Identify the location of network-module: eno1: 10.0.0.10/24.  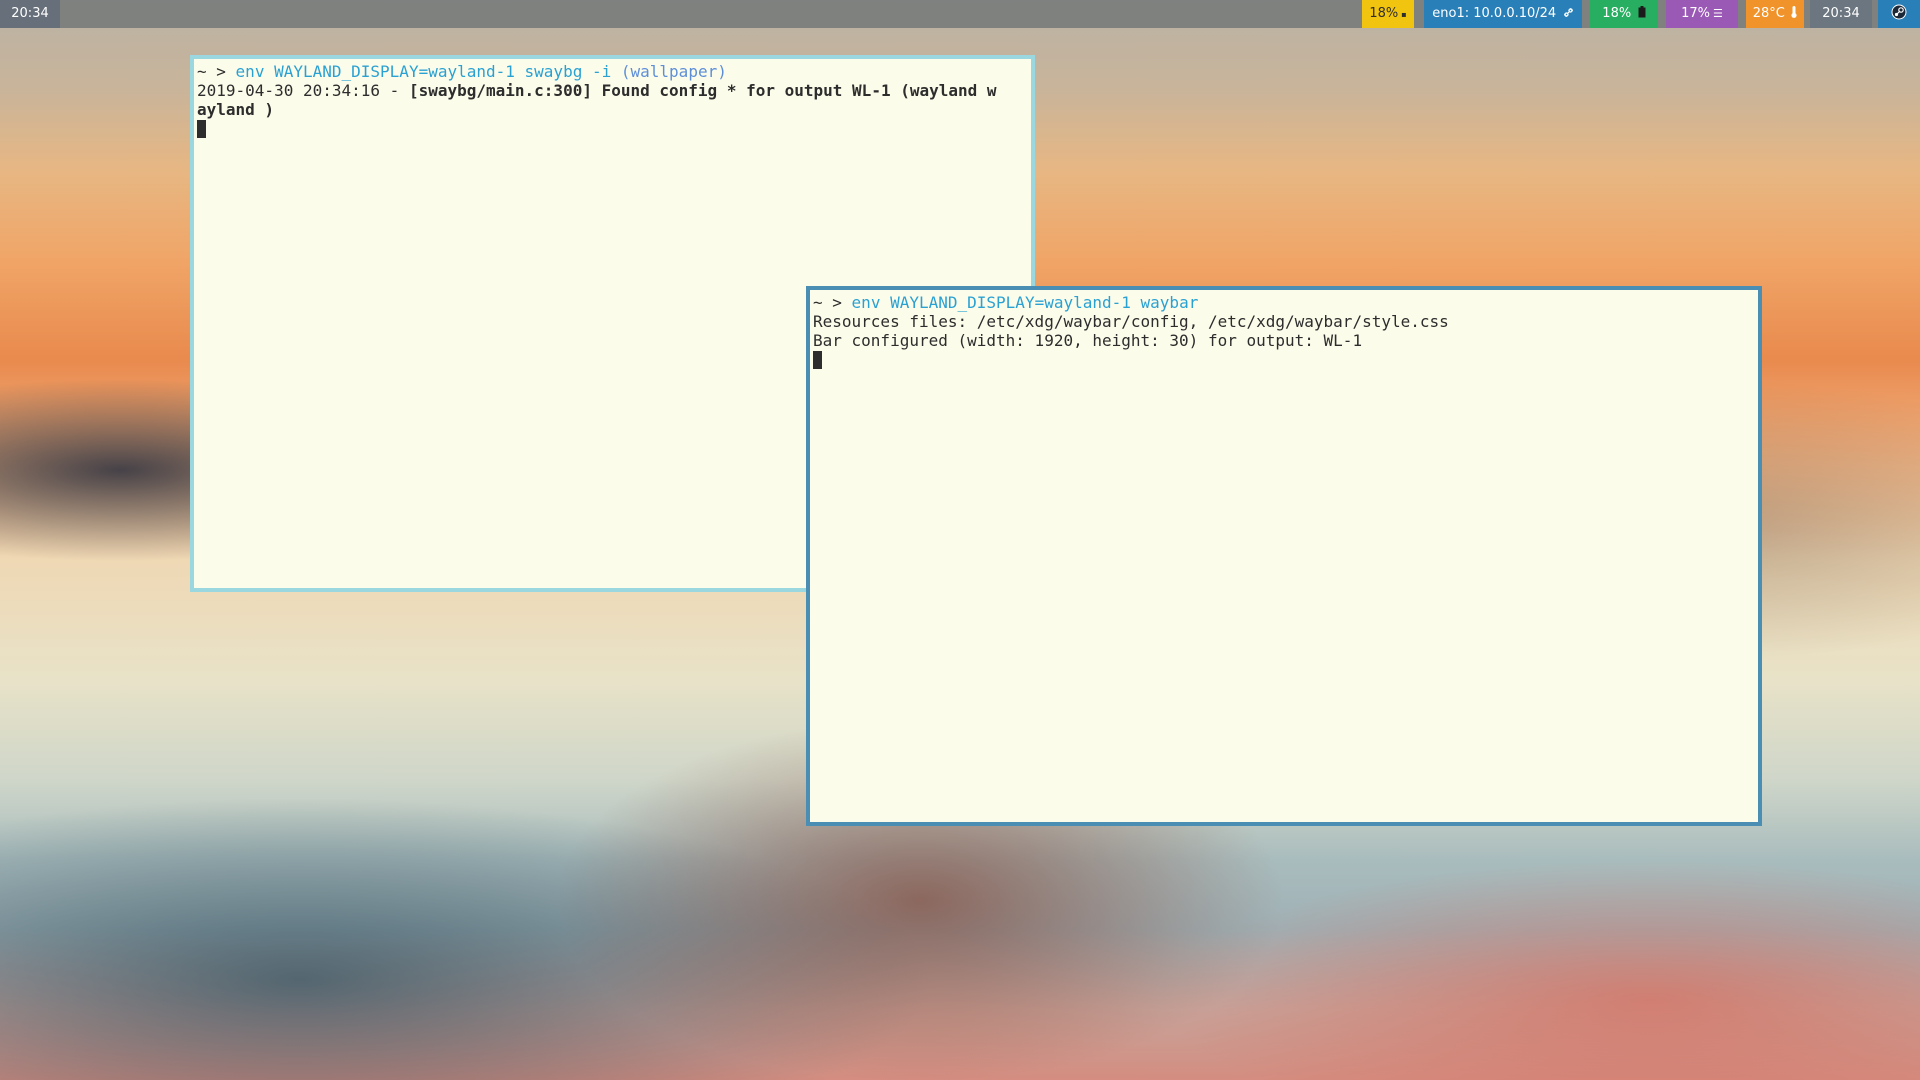
(1503, 14).